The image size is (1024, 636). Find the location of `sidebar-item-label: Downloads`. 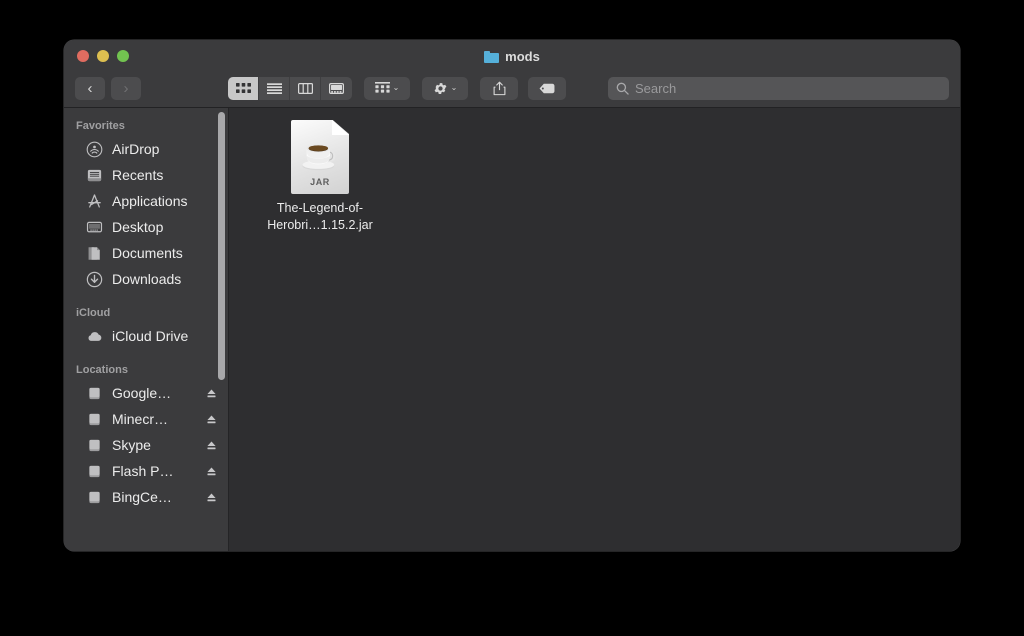

sidebar-item-label: Downloads is located at coordinates (147, 279).